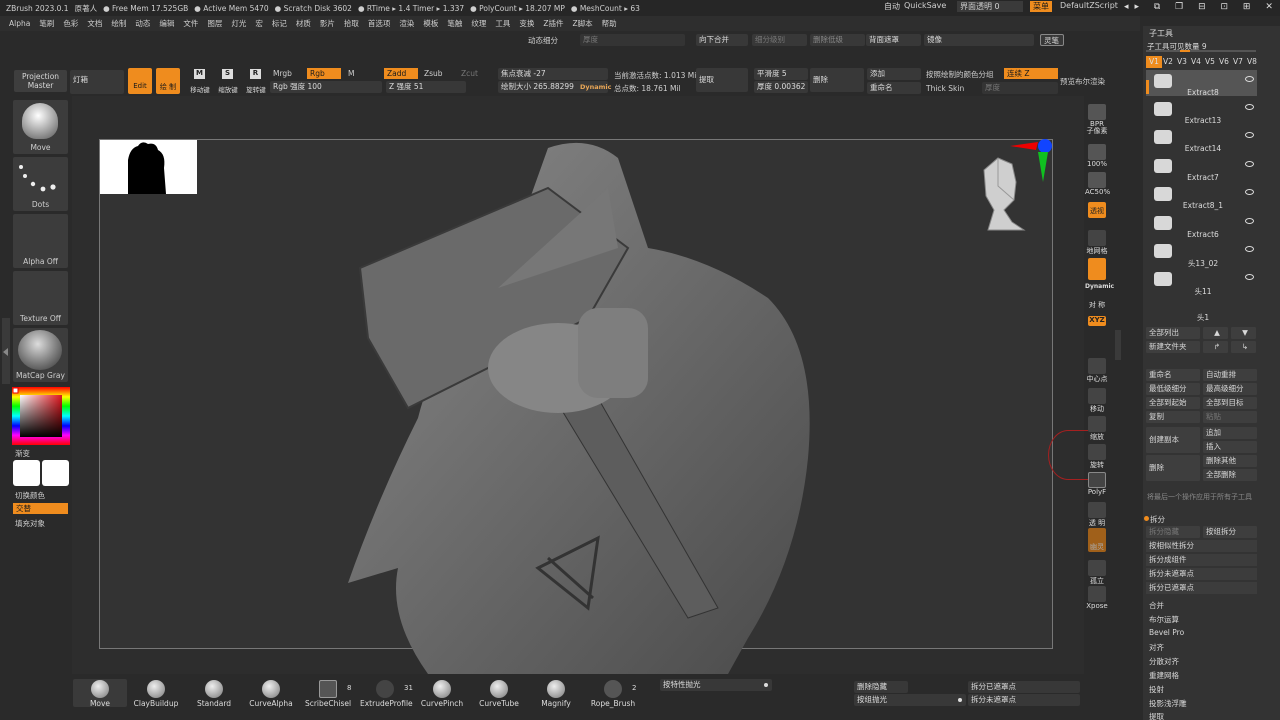 Image resolution: width=1280 pixels, height=720 pixels. I want to click on zsub-button: Zsub, so click(433, 73).